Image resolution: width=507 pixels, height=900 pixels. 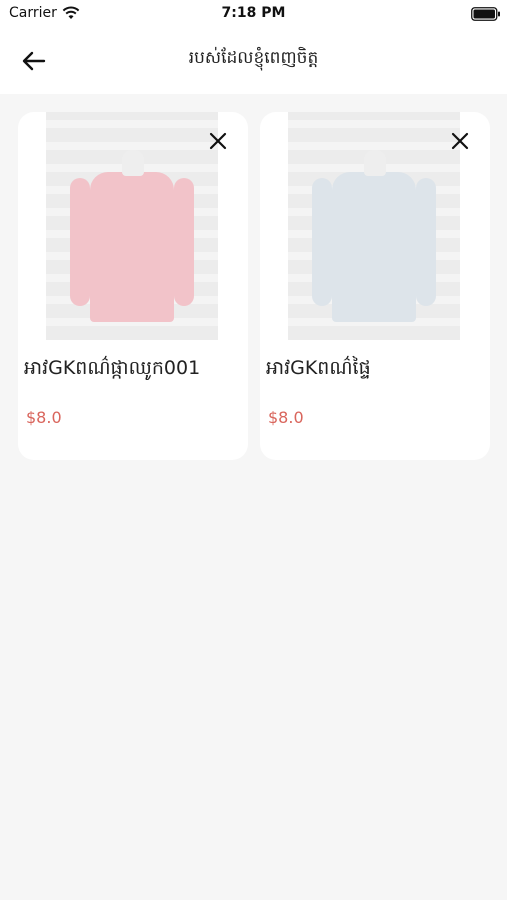 I want to click on status-time: 7:18 PM, so click(x=253, y=13).